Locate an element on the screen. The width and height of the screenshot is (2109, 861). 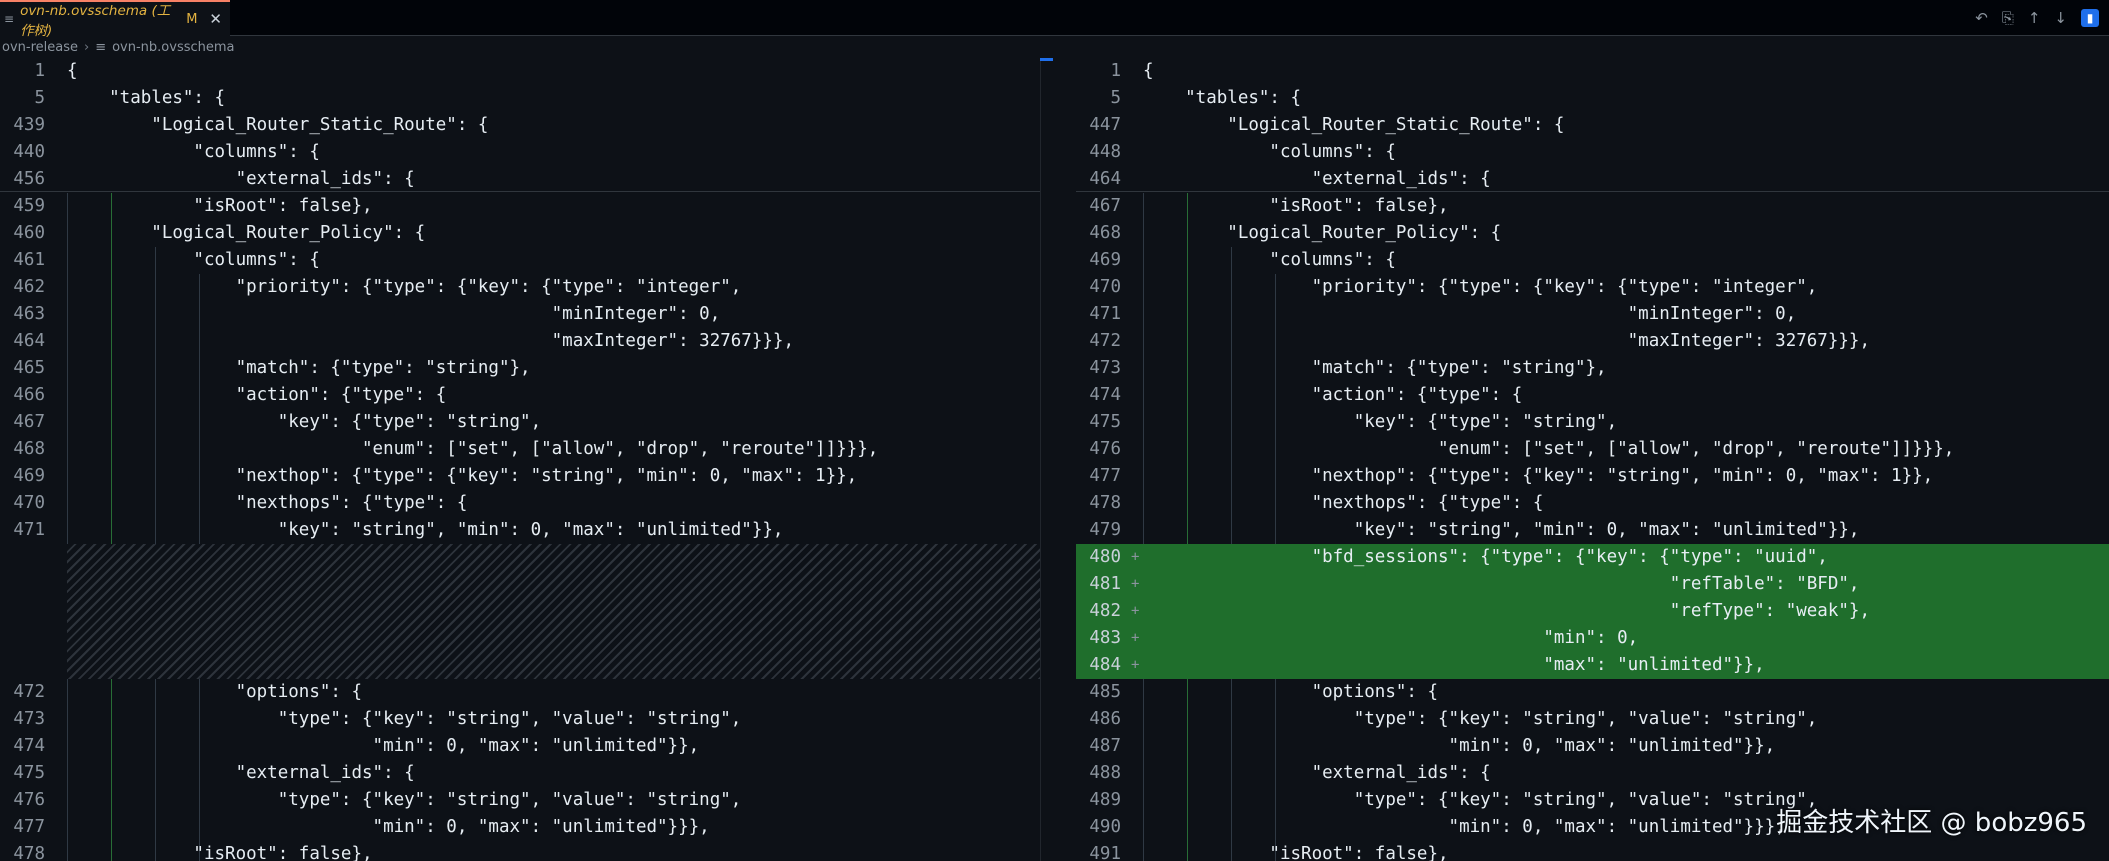
breadcrumb-file: ovn-nb.ovsschema is located at coordinates (173, 47).